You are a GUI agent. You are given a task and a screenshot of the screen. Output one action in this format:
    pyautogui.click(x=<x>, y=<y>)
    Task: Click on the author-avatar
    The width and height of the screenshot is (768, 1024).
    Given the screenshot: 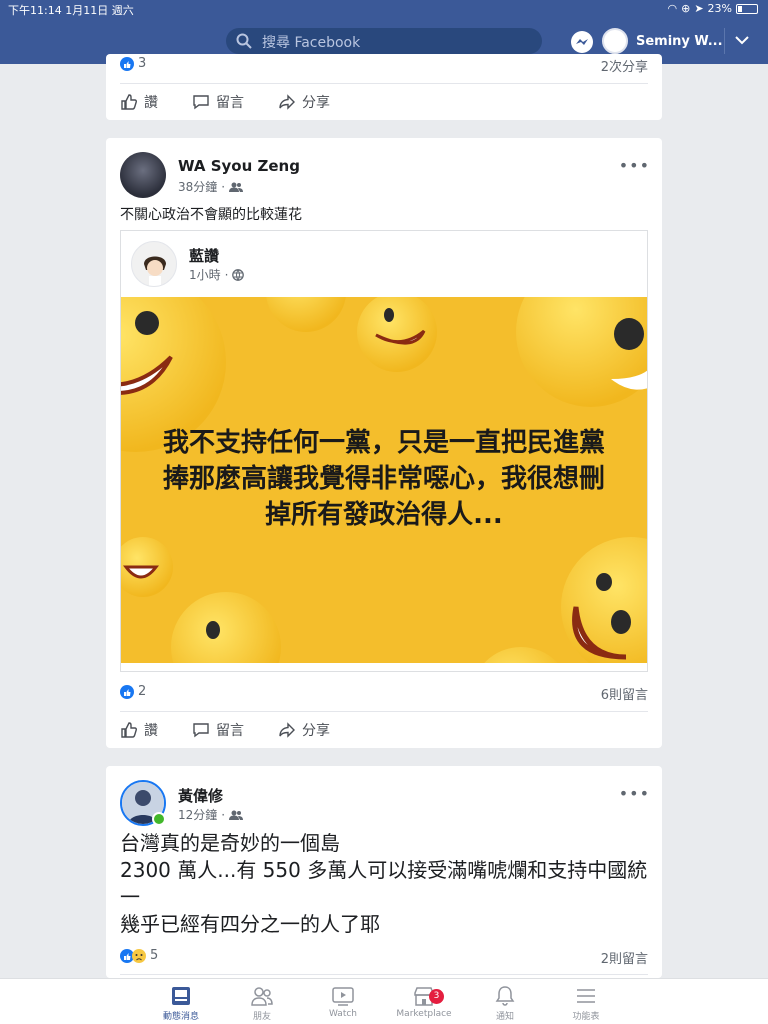 What is the action you would take?
    pyautogui.click(x=143, y=175)
    